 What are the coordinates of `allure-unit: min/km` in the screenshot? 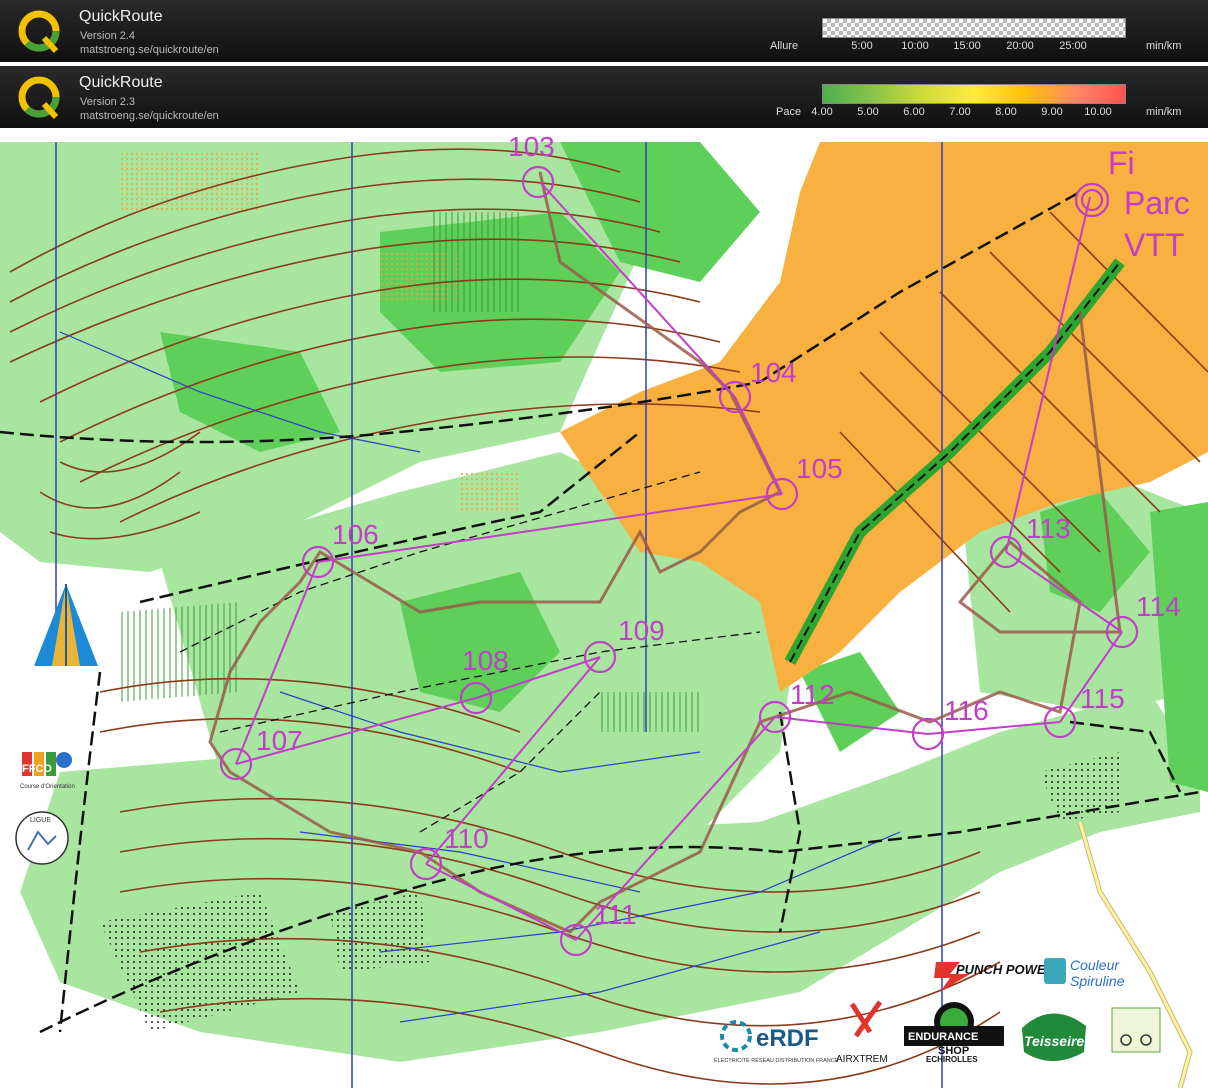 It's located at (1164, 46).